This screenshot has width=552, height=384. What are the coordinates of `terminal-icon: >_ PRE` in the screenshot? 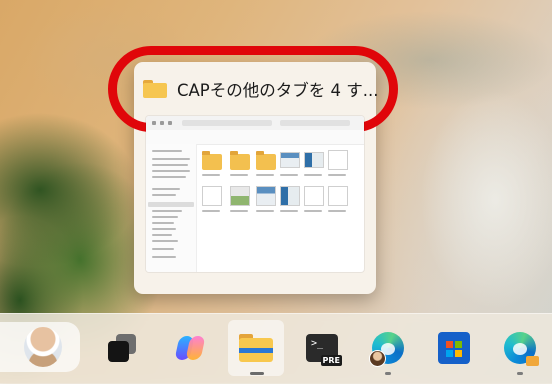 It's located at (324, 350).